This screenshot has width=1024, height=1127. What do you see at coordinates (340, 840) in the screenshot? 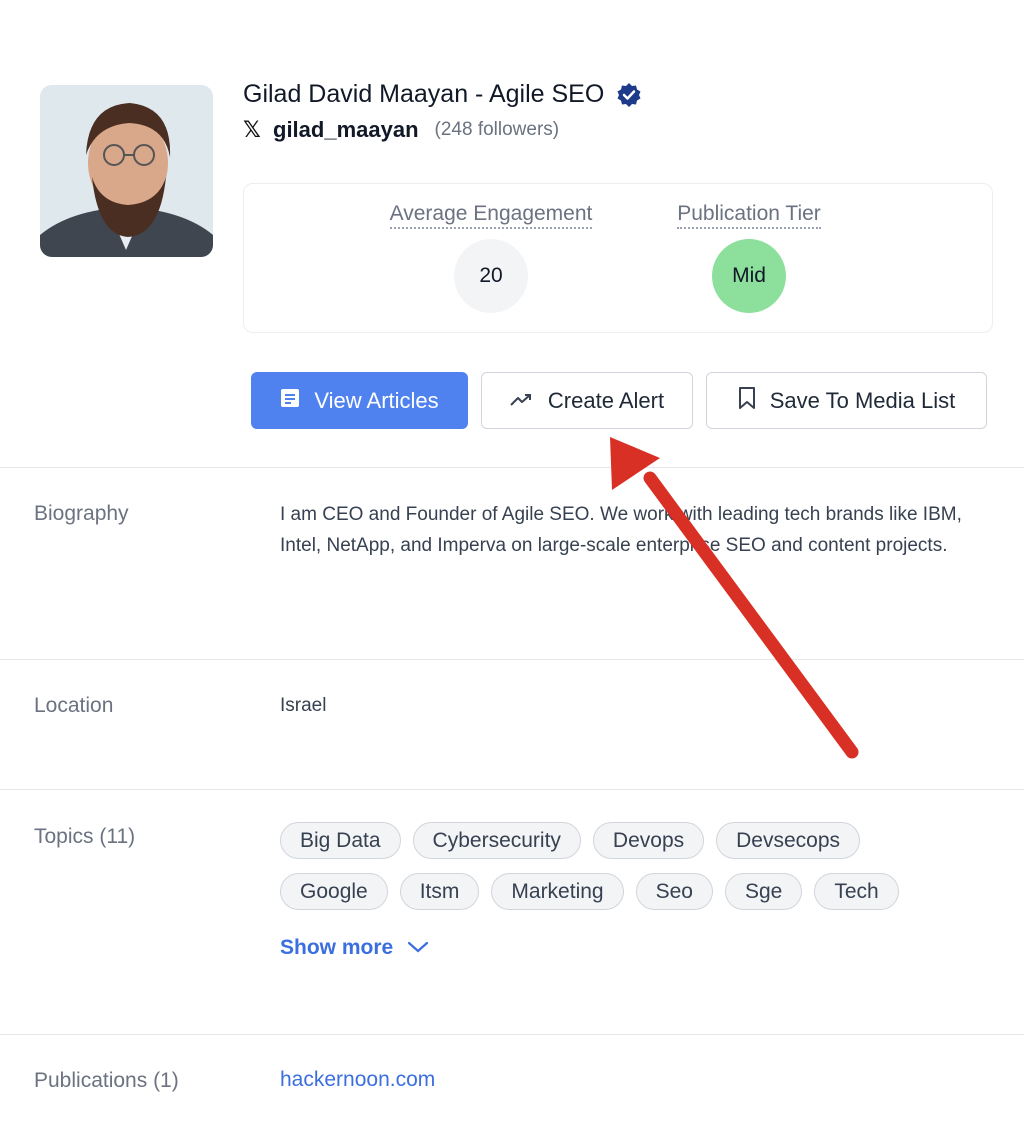
I see `topic-chip: Big Data` at bounding box center [340, 840].